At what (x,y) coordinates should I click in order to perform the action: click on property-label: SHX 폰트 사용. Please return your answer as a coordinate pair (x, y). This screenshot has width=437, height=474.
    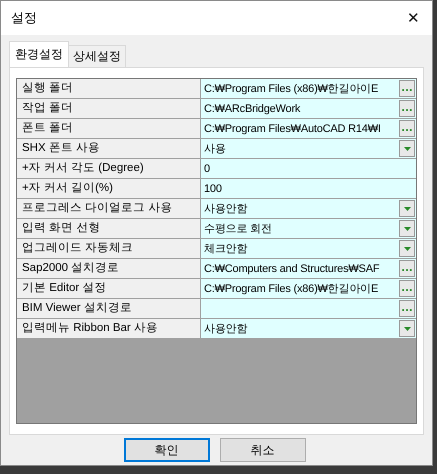
    Looking at the image, I should click on (109, 148).